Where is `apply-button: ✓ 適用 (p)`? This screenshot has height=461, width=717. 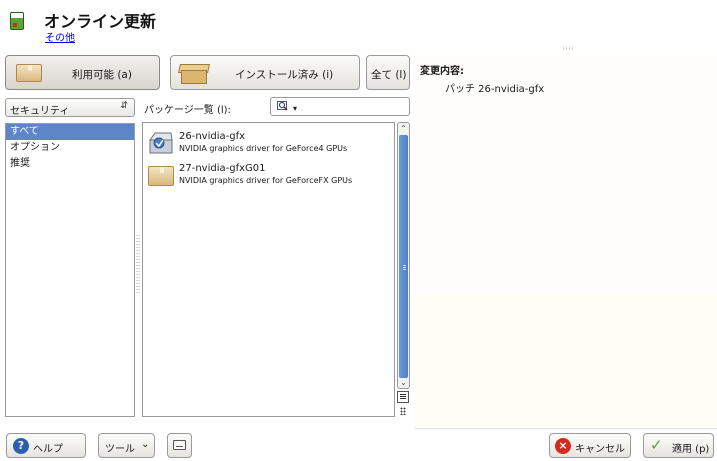
apply-button: ✓ 適用 (p) is located at coordinates (678, 445).